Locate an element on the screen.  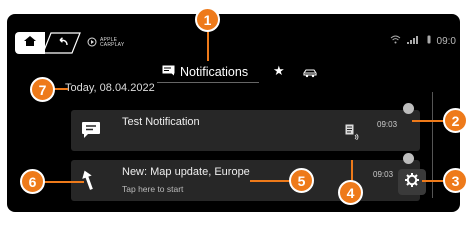
read-aloud-icon is located at coordinates (352, 134).